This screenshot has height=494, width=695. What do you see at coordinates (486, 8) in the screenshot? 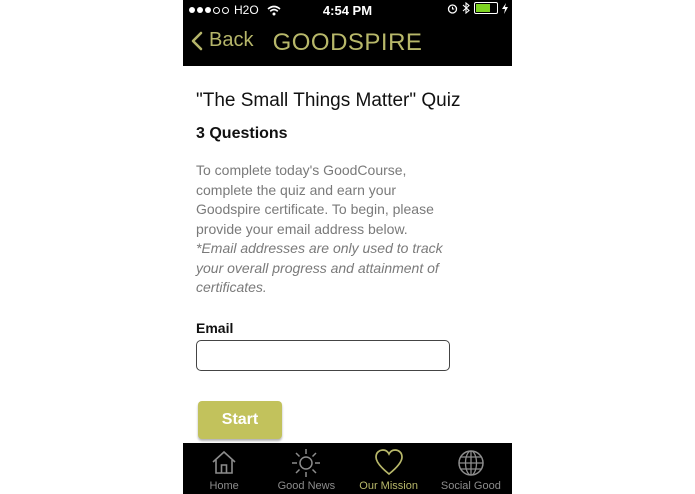
I see `battery-icon` at bounding box center [486, 8].